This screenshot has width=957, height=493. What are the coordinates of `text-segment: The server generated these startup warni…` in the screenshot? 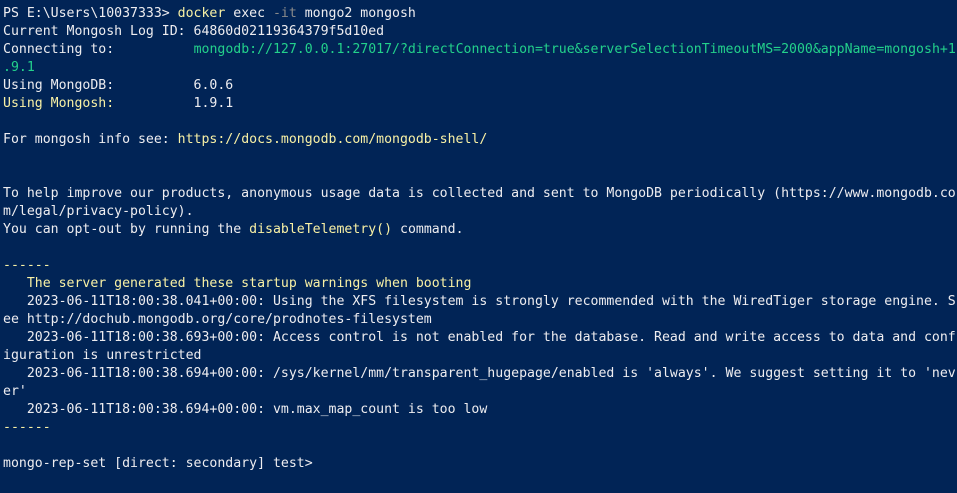 It's located at (237, 283).